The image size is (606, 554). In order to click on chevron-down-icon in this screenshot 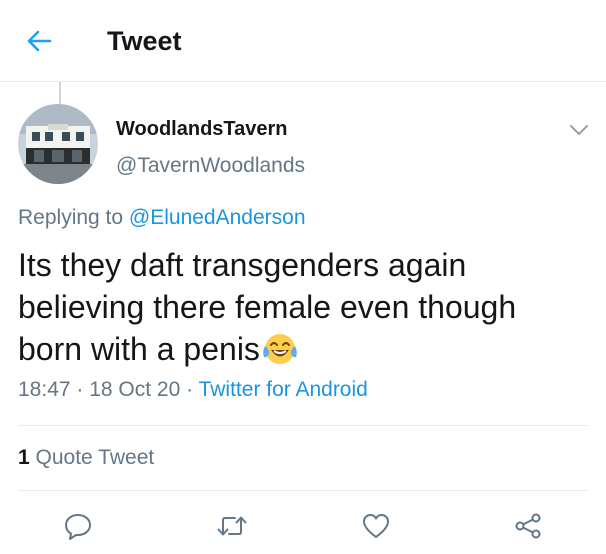, I will do `click(579, 129)`.